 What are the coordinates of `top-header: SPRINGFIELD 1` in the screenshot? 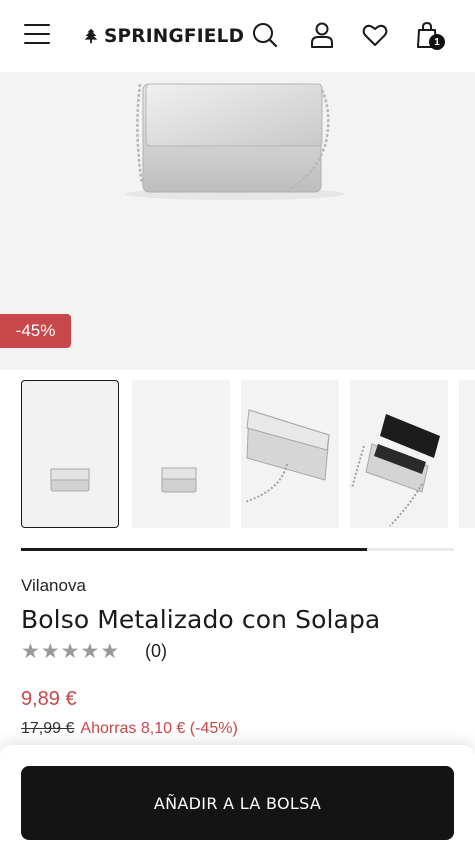 It's located at (237, 36).